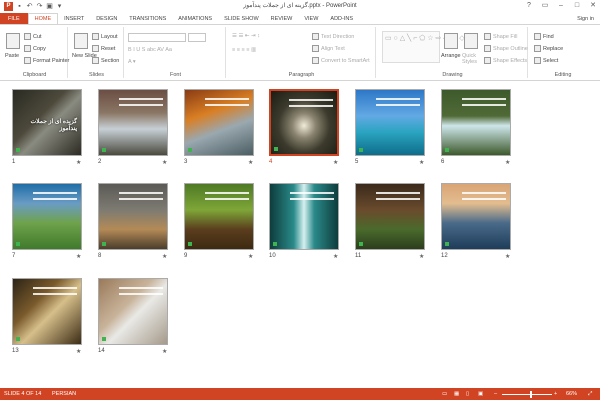 Image resolution: width=600 pixels, height=400 pixels. I want to click on zoom-in-icon: +, so click(555, 394).